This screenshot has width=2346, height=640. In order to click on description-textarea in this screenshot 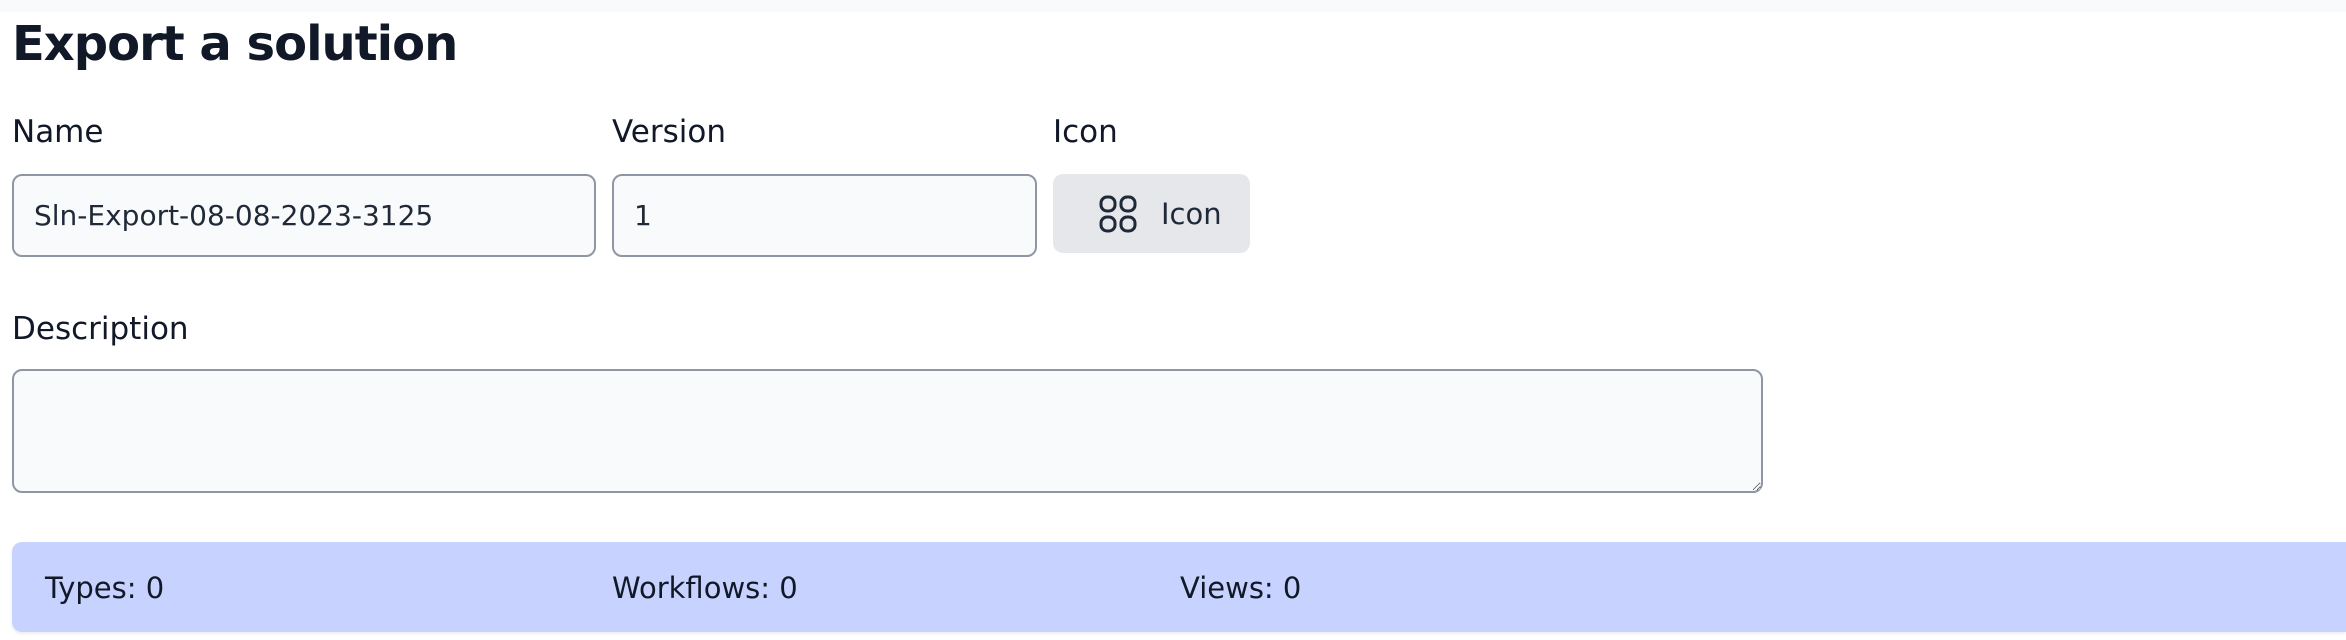, I will do `click(887, 431)`.